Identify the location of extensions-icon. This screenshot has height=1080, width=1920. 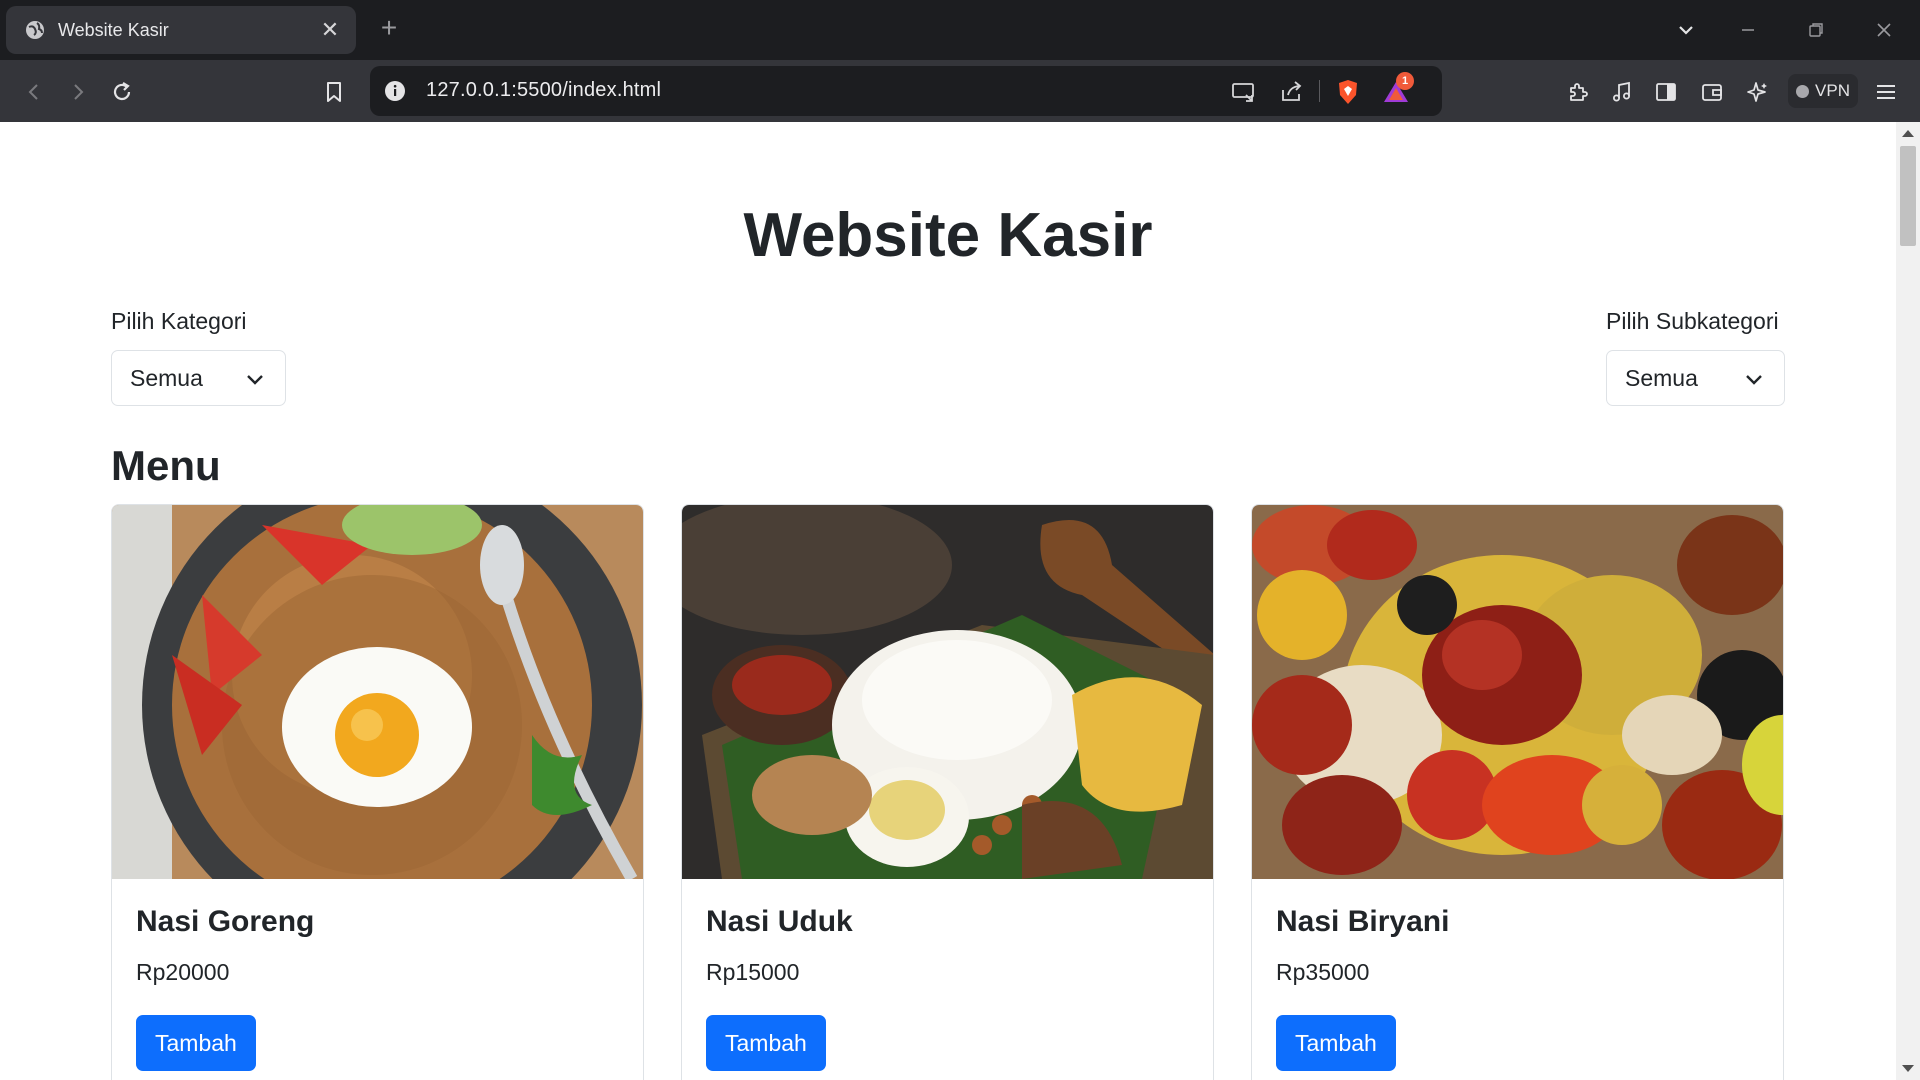
(1578, 92).